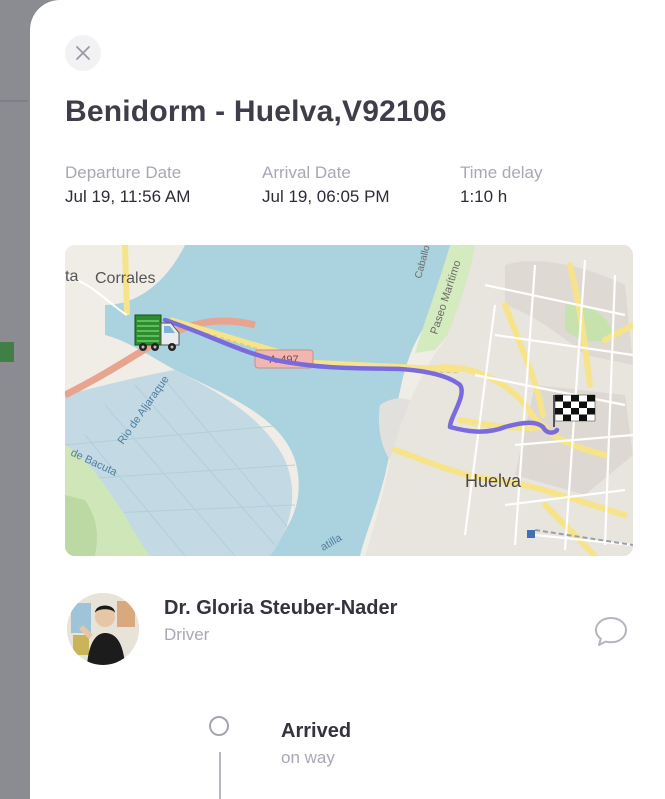  What do you see at coordinates (316, 731) in the screenshot?
I see `timeline-status-title: Arrived` at bounding box center [316, 731].